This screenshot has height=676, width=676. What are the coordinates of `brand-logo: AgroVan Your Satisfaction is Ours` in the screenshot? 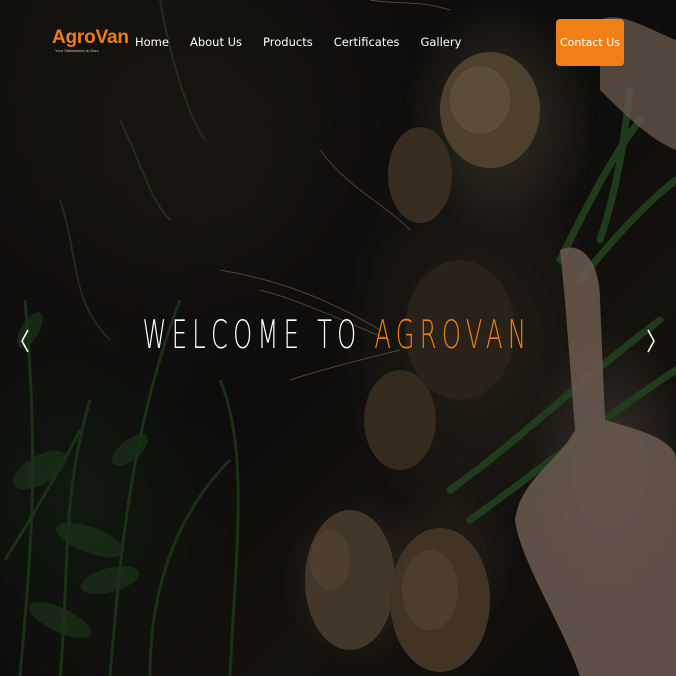 It's located at (90, 43).